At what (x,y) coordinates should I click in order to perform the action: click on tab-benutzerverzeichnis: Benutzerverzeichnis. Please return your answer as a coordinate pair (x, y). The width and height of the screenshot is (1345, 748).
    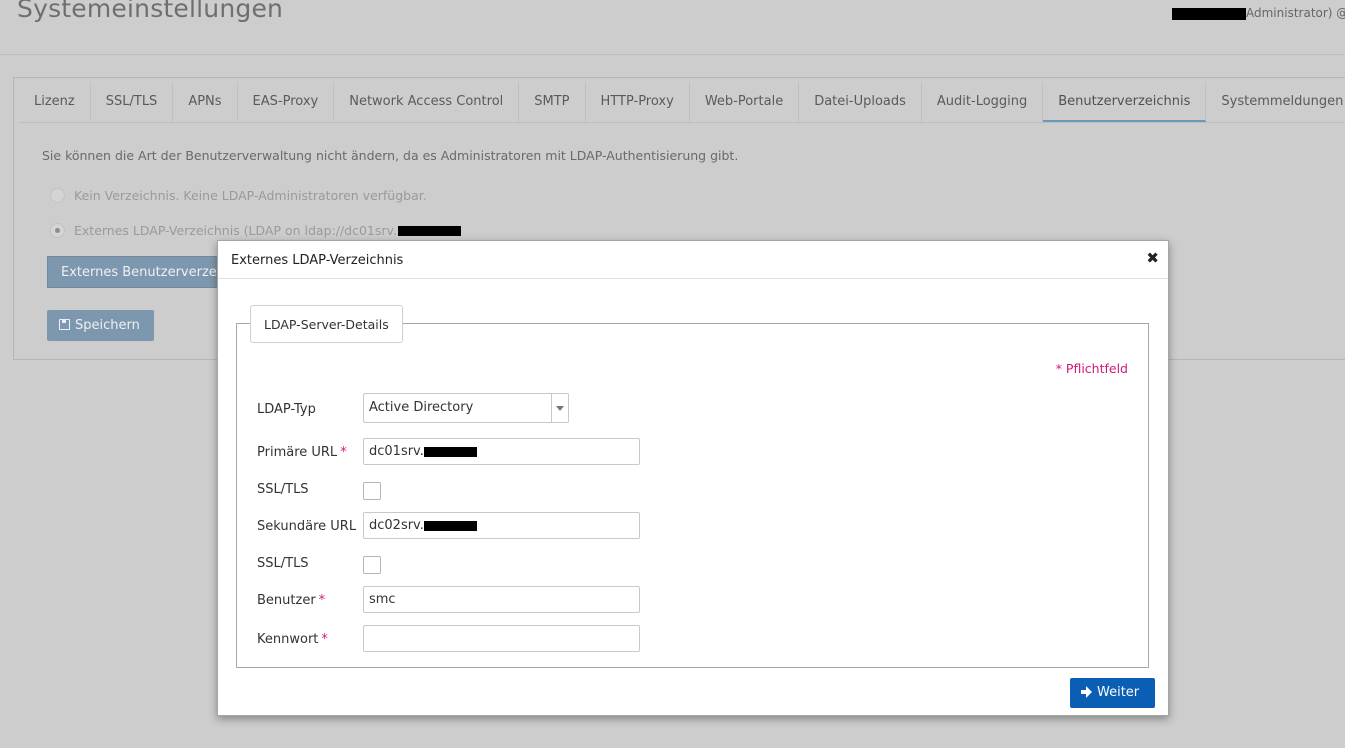
    Looking at the image, I should click on (1125, 102).